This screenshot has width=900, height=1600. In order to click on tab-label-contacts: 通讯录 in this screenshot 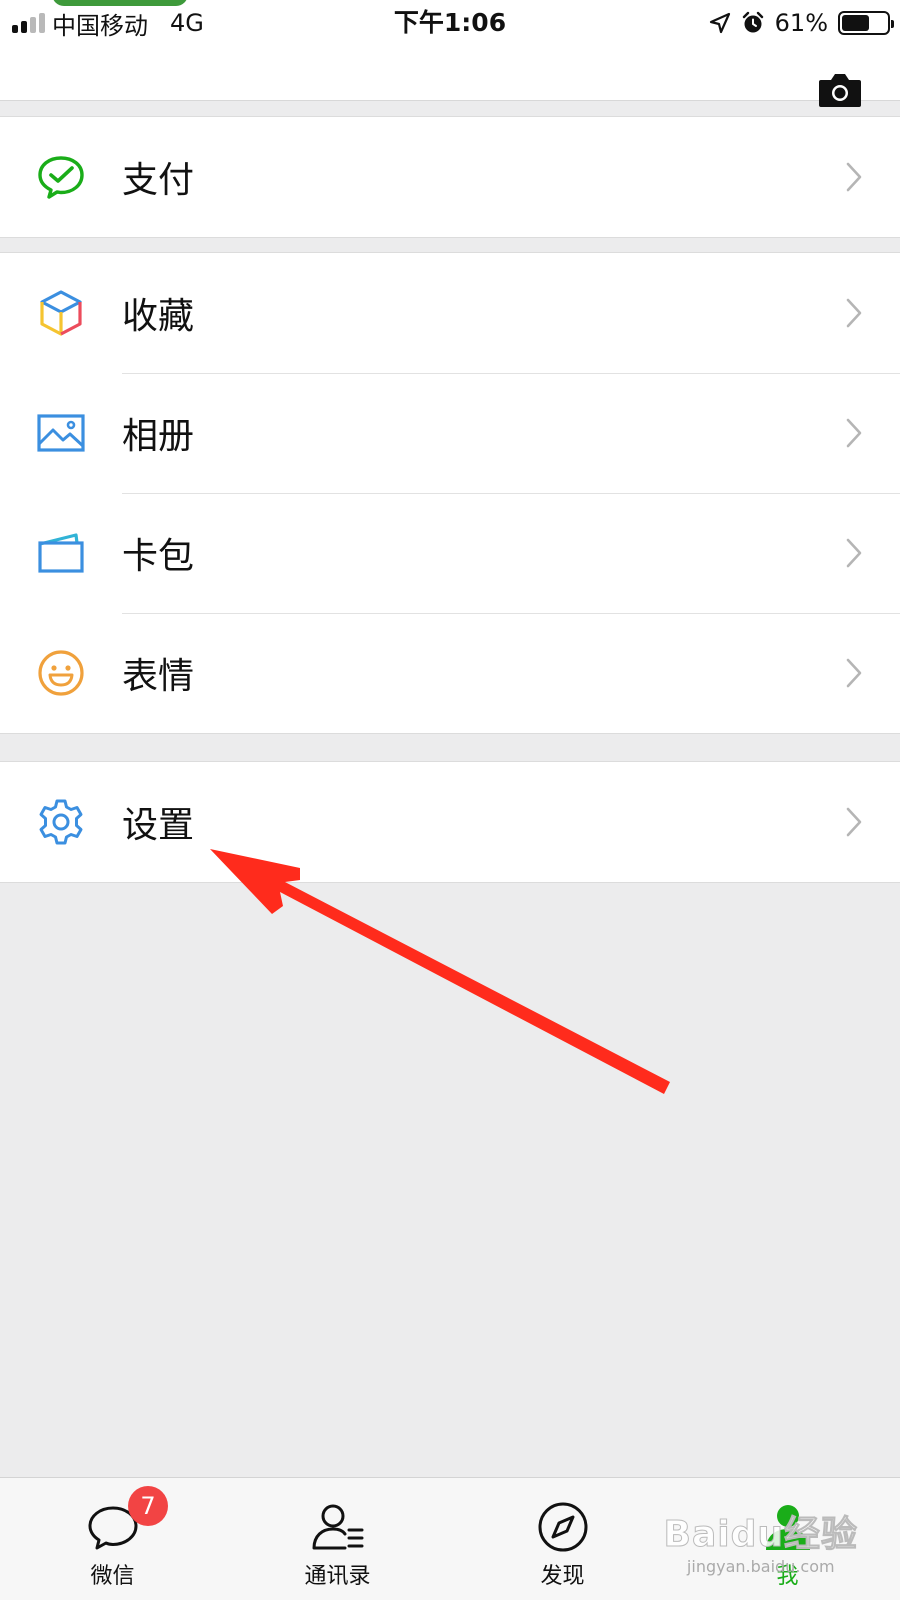, I will do `click(337, 1576)`.